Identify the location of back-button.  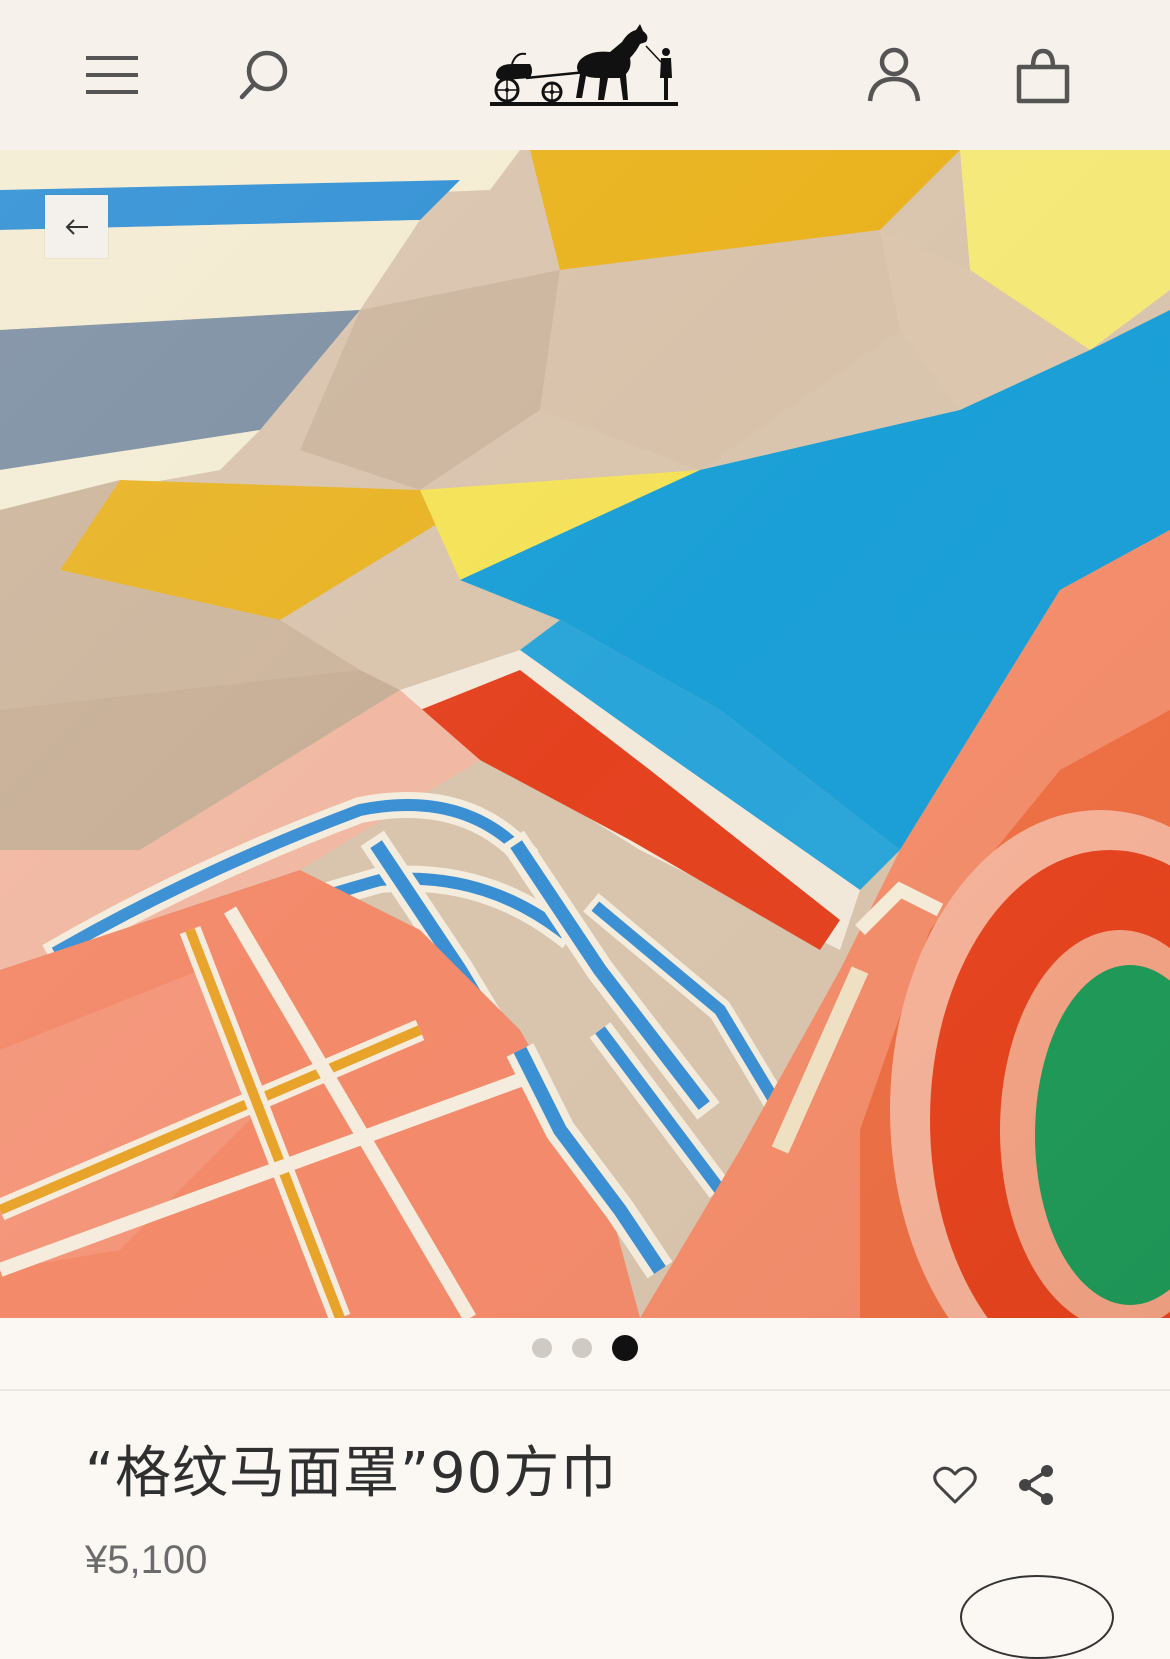
(76, 226).